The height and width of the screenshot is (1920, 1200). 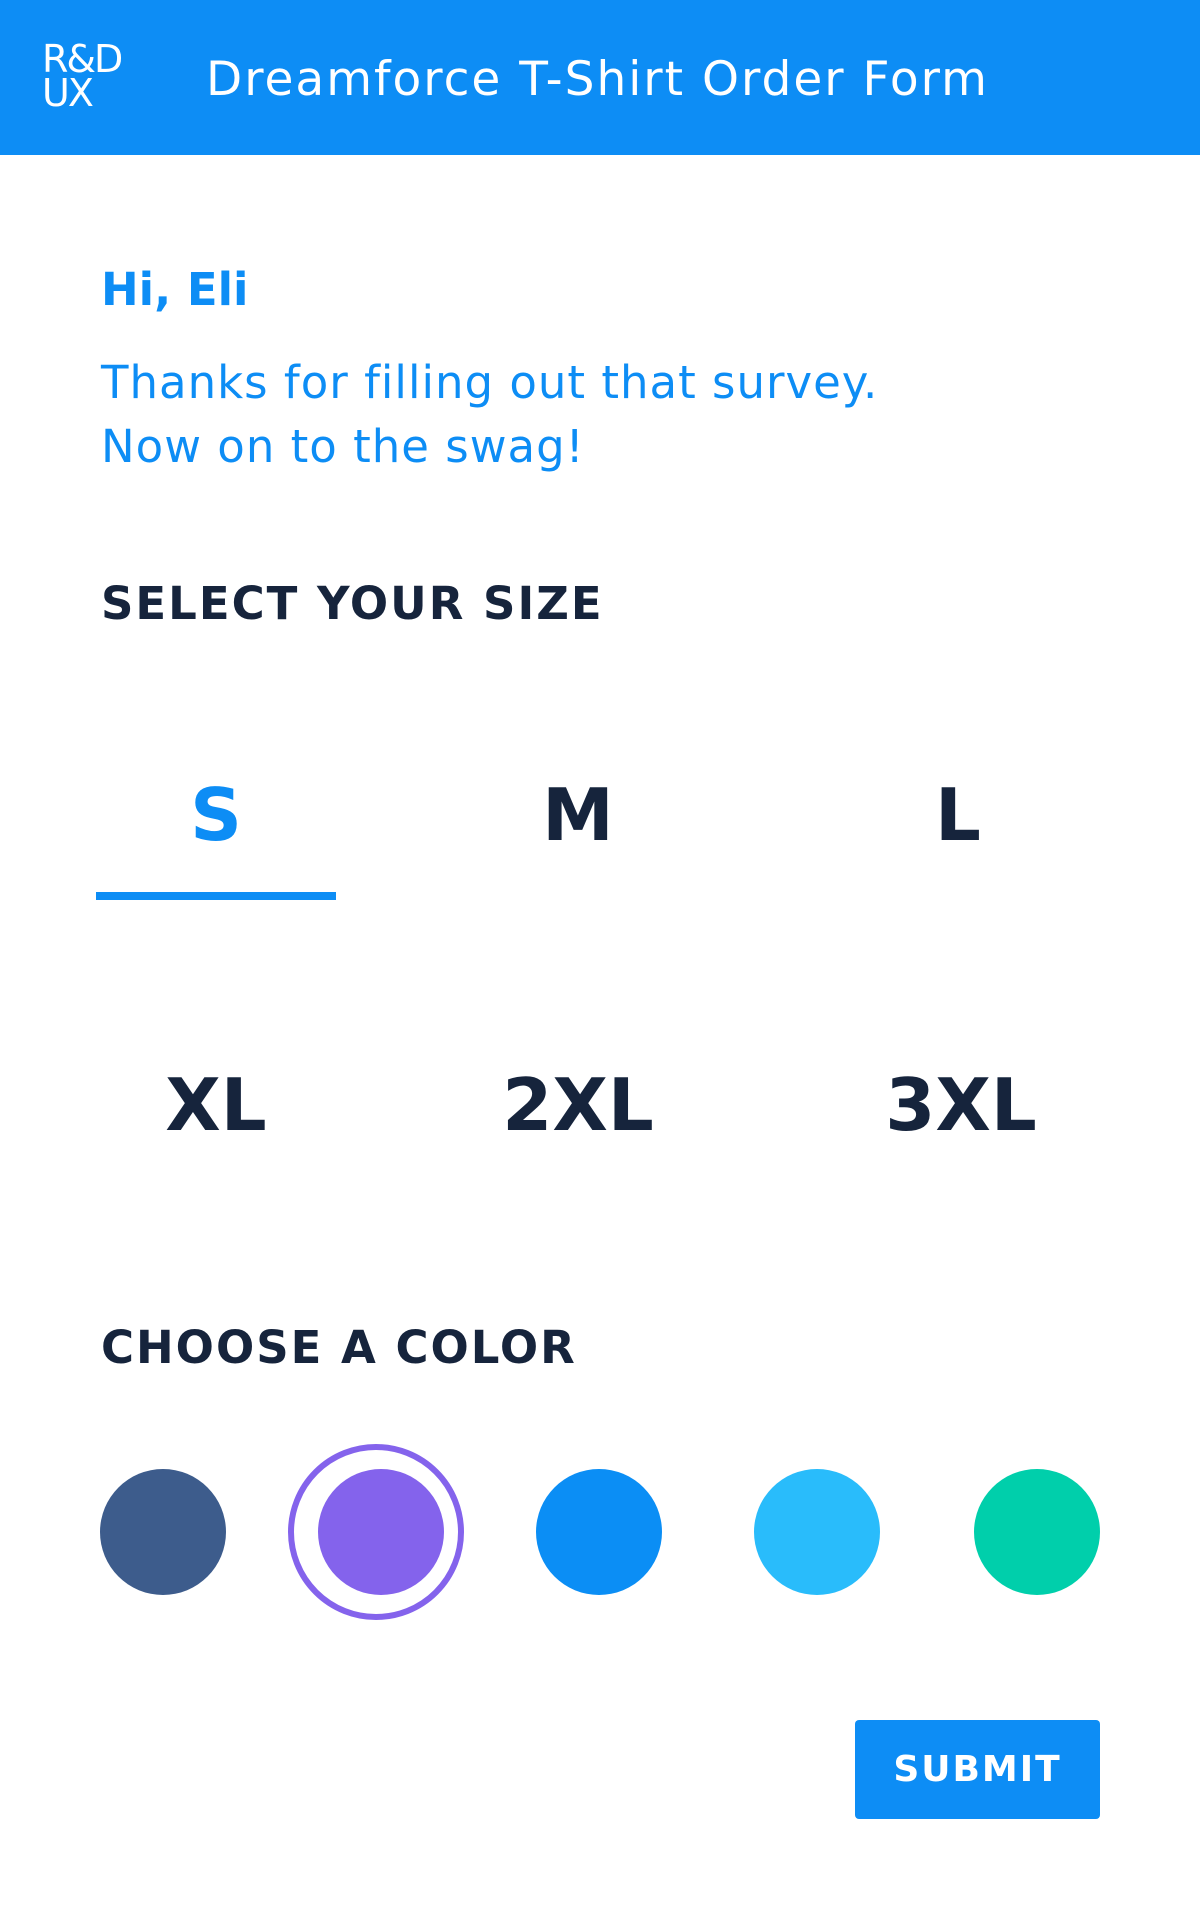 I want to click on header-bar: R&D UX Dreamforce T-Shirt Order Form, so click(x=600, y=77).